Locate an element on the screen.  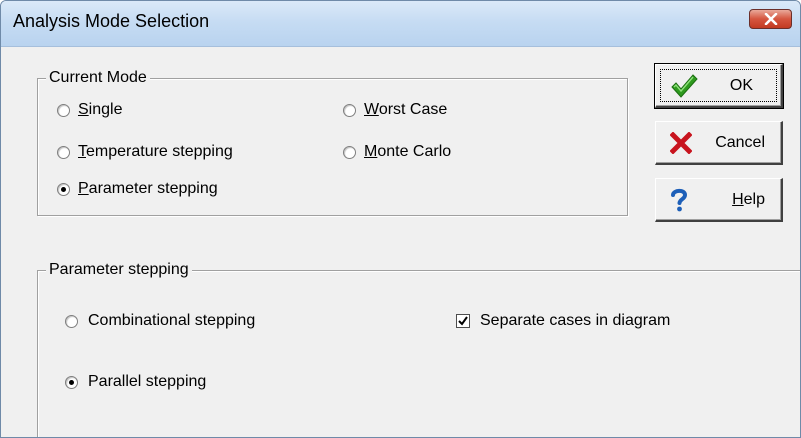
cancel-button: Cancel is located at coordinates (719, 143).